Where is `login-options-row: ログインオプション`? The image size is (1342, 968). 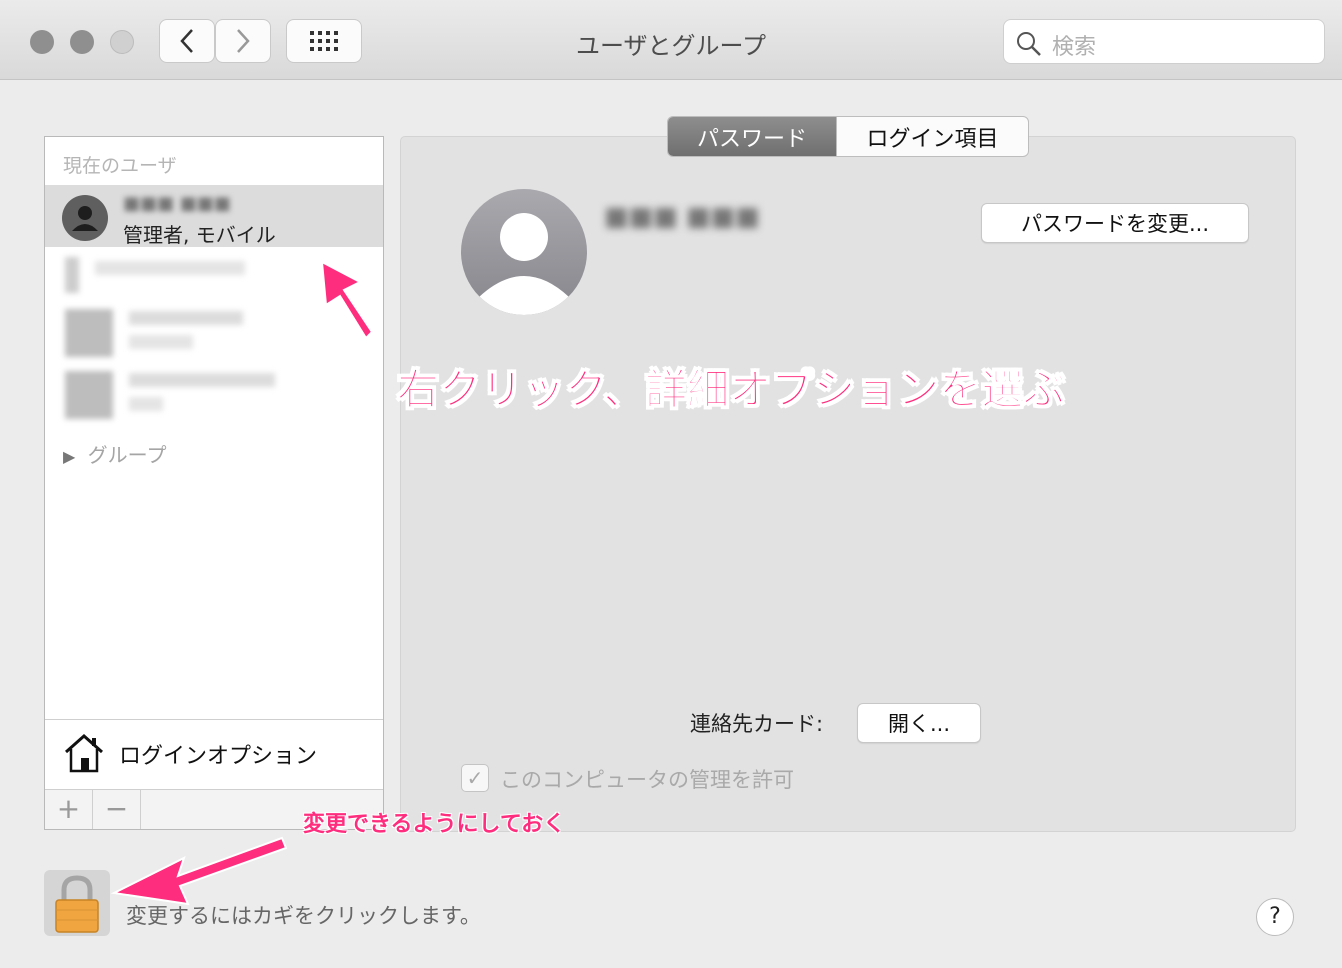 login-options-row: ログインオプション is located at coordinates (214, 754).